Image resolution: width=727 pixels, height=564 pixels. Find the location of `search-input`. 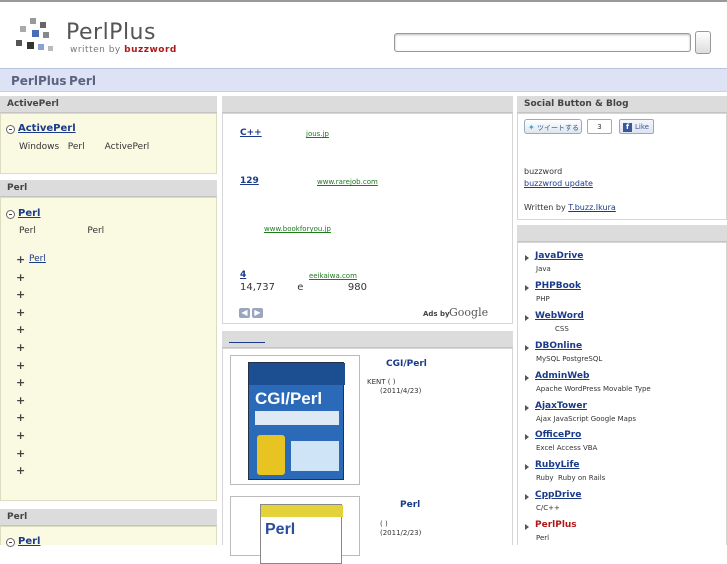

search-input is located at coordinates (542, 42).